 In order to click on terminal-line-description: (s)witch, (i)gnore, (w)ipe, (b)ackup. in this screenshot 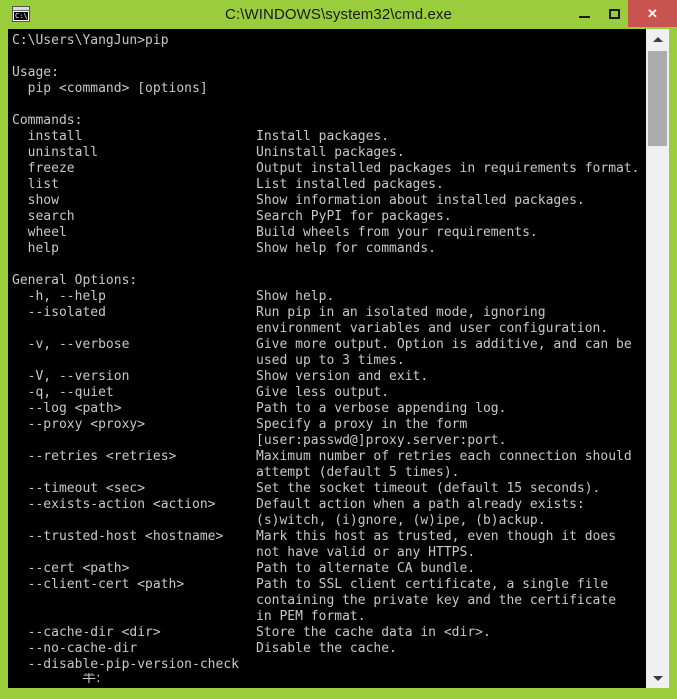, I will do `click(401, 520)`.